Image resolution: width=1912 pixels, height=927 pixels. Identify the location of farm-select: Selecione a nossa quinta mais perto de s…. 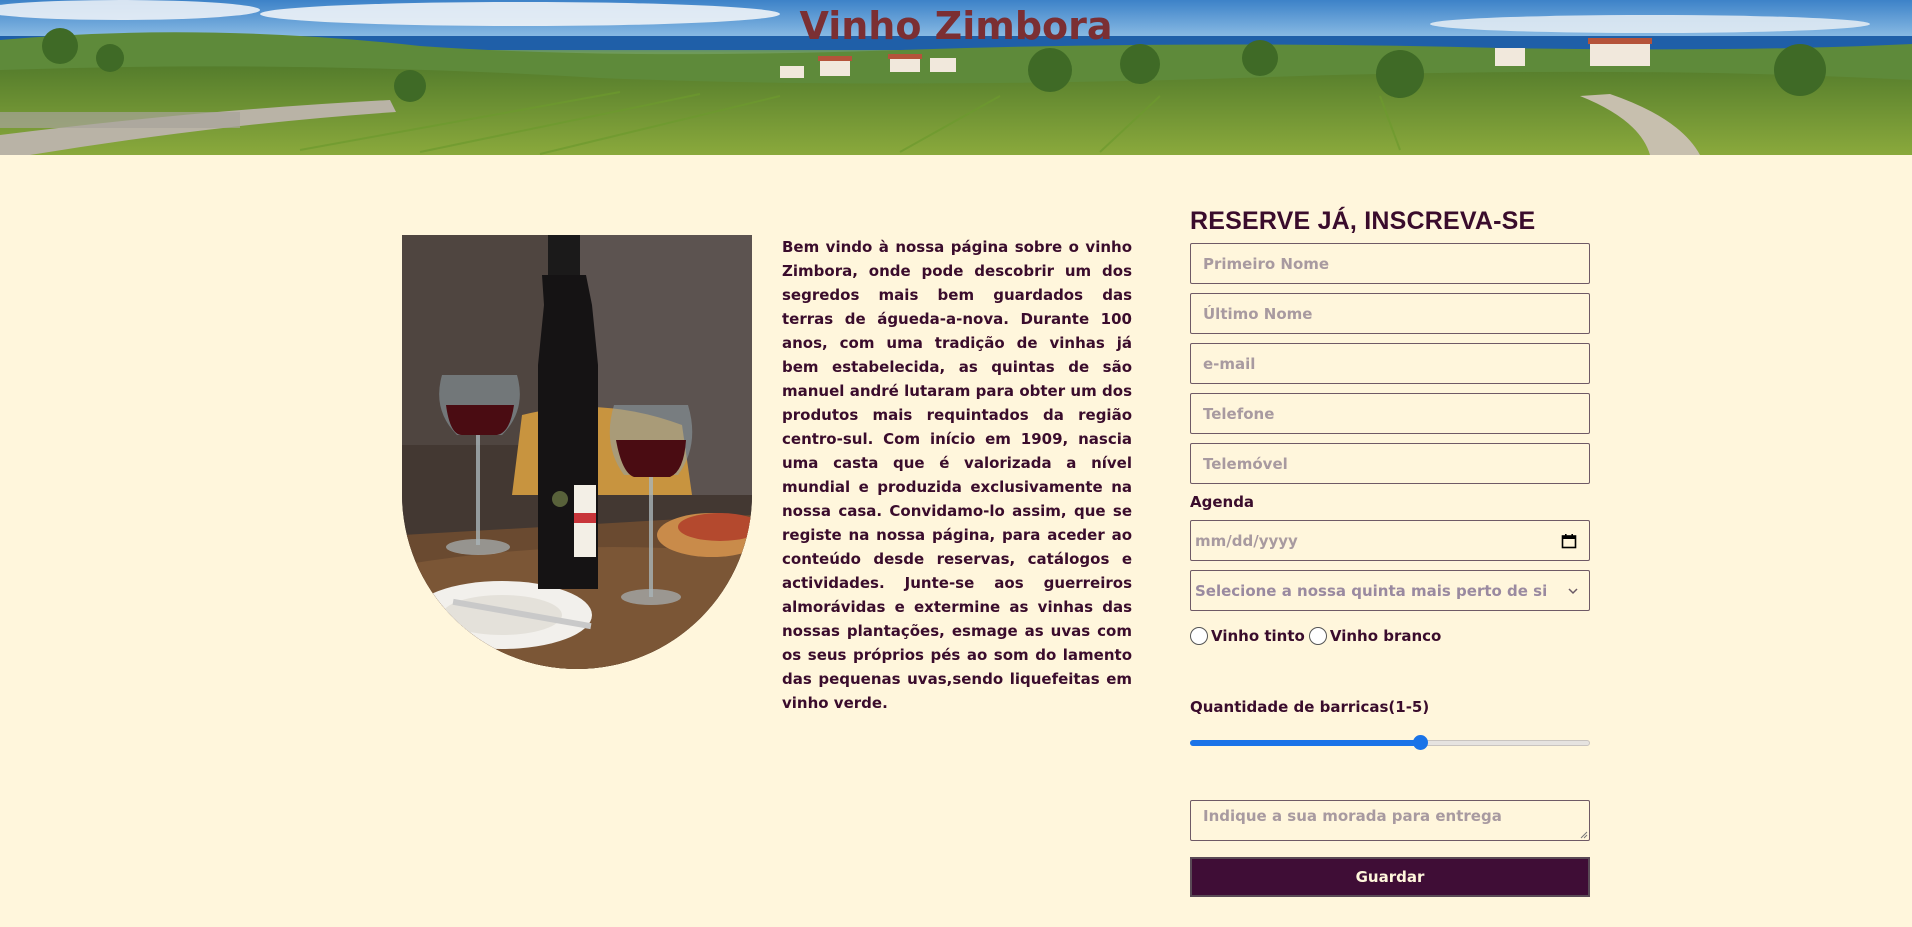
(1390, 590).